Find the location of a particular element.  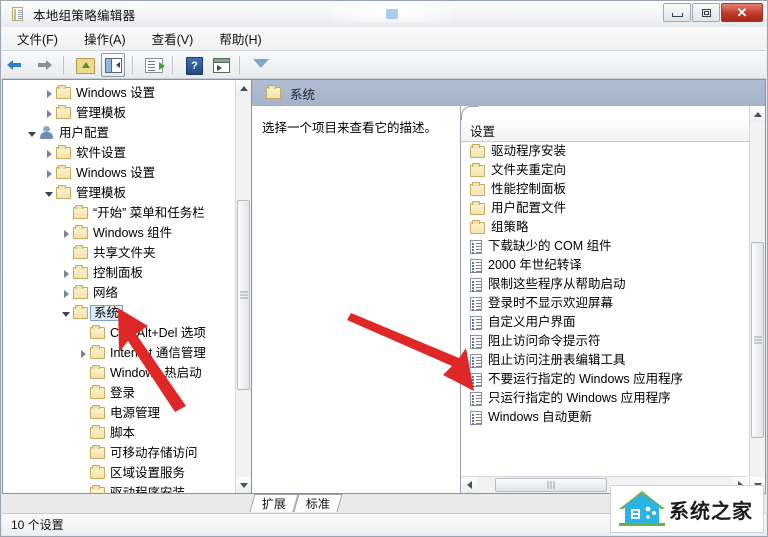

settings-scrollbar-thumb is located at coordinates (757, 340).